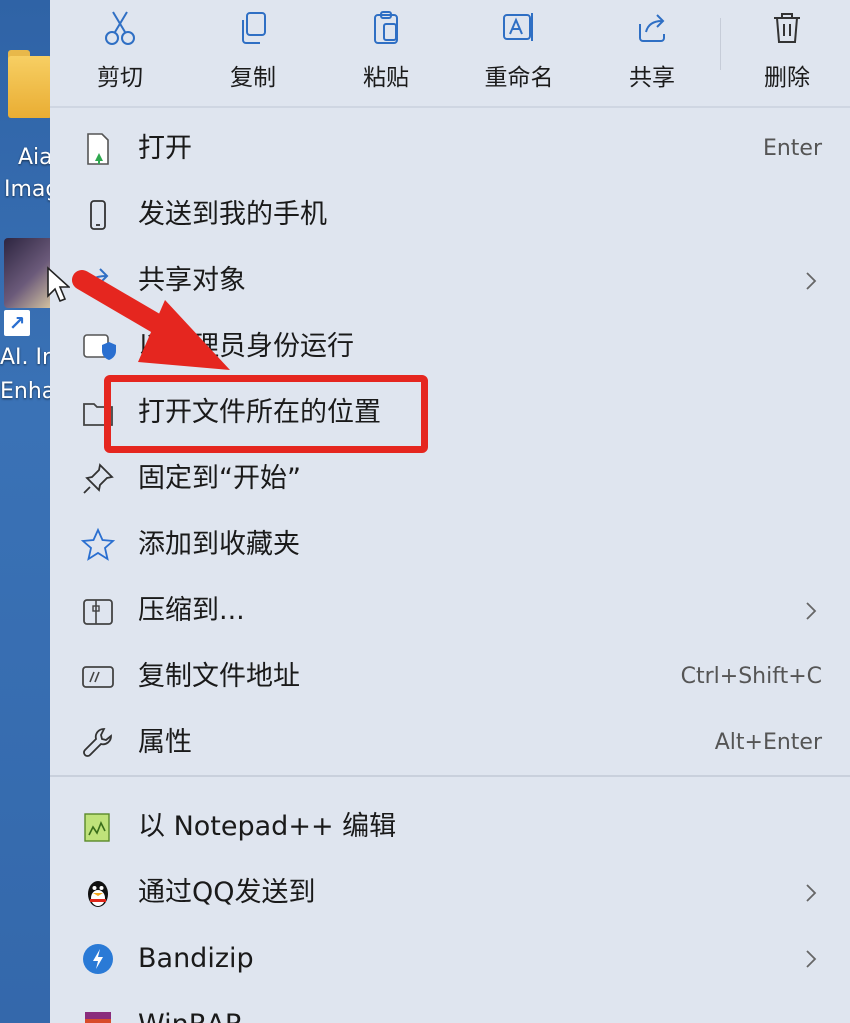 The image size is (850, 1023). What do you see at coordinates (450, 149) in the screenshot?
I see `menu-item-open: 打开 Enter` at bounding box center [450, 149].